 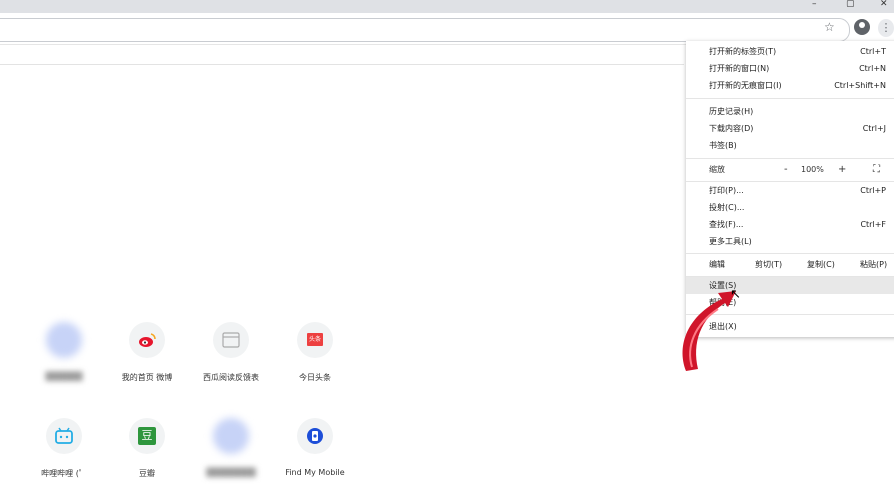 I want to click on menu-item-history: 历史记录(H), so click(x=790, y=111).